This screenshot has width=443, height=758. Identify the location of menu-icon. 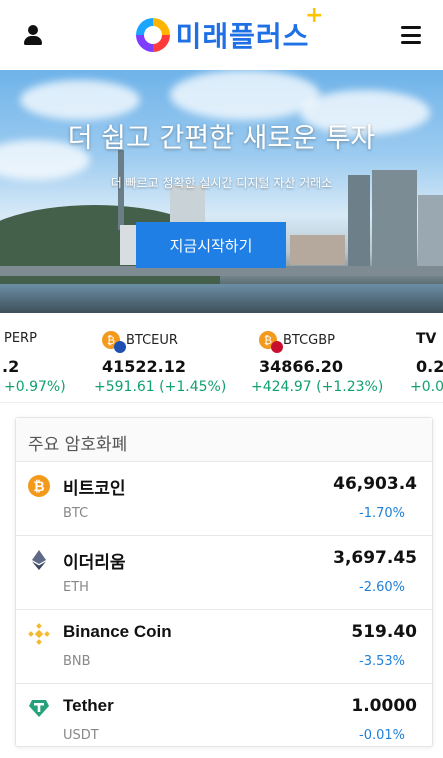
(411, 35).